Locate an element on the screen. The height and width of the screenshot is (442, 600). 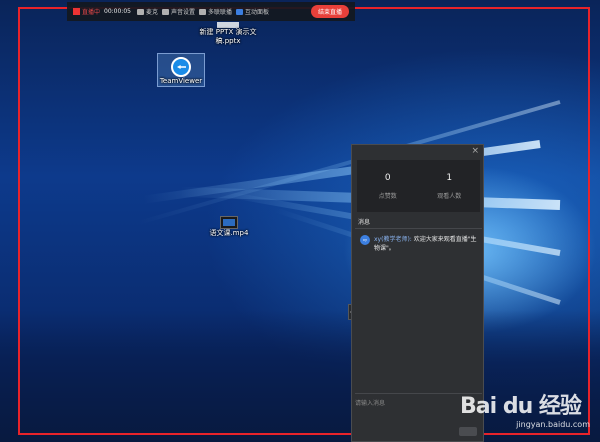
likes-count: 0 is located at coordinates (387, 177).